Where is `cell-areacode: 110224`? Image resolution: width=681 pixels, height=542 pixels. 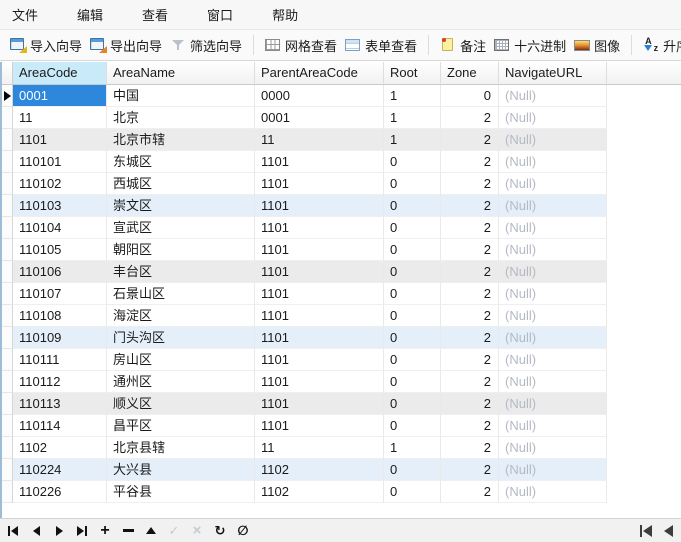 cell-areacode: 110224 is located at coordinates (60, 470).